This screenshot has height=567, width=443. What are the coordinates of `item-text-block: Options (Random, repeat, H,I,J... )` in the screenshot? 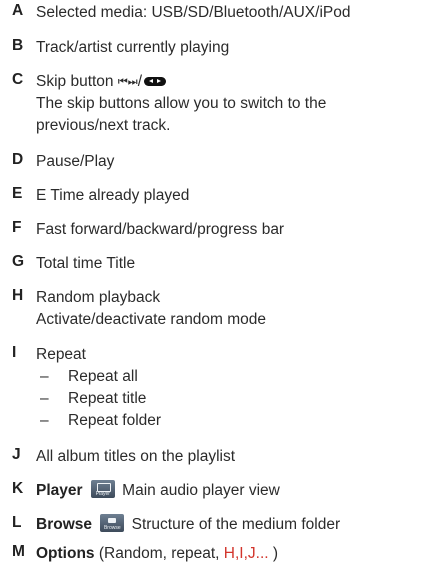 It's located at (157, 554).